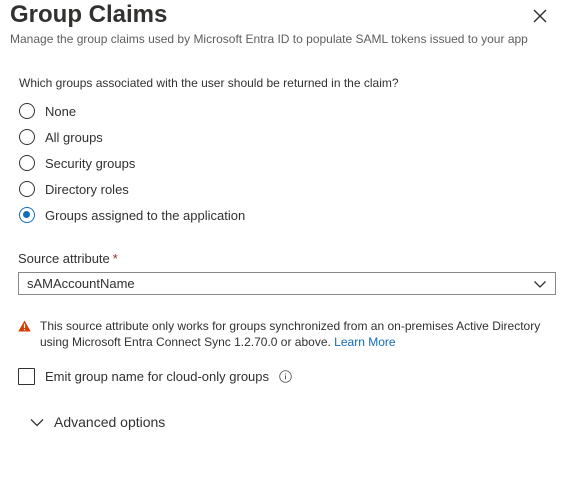 The image size is (576, 501). What do you see at coordinates (115, 258) in the screenshot?
I see `required-marker: *` at bounding box center [115, 258].